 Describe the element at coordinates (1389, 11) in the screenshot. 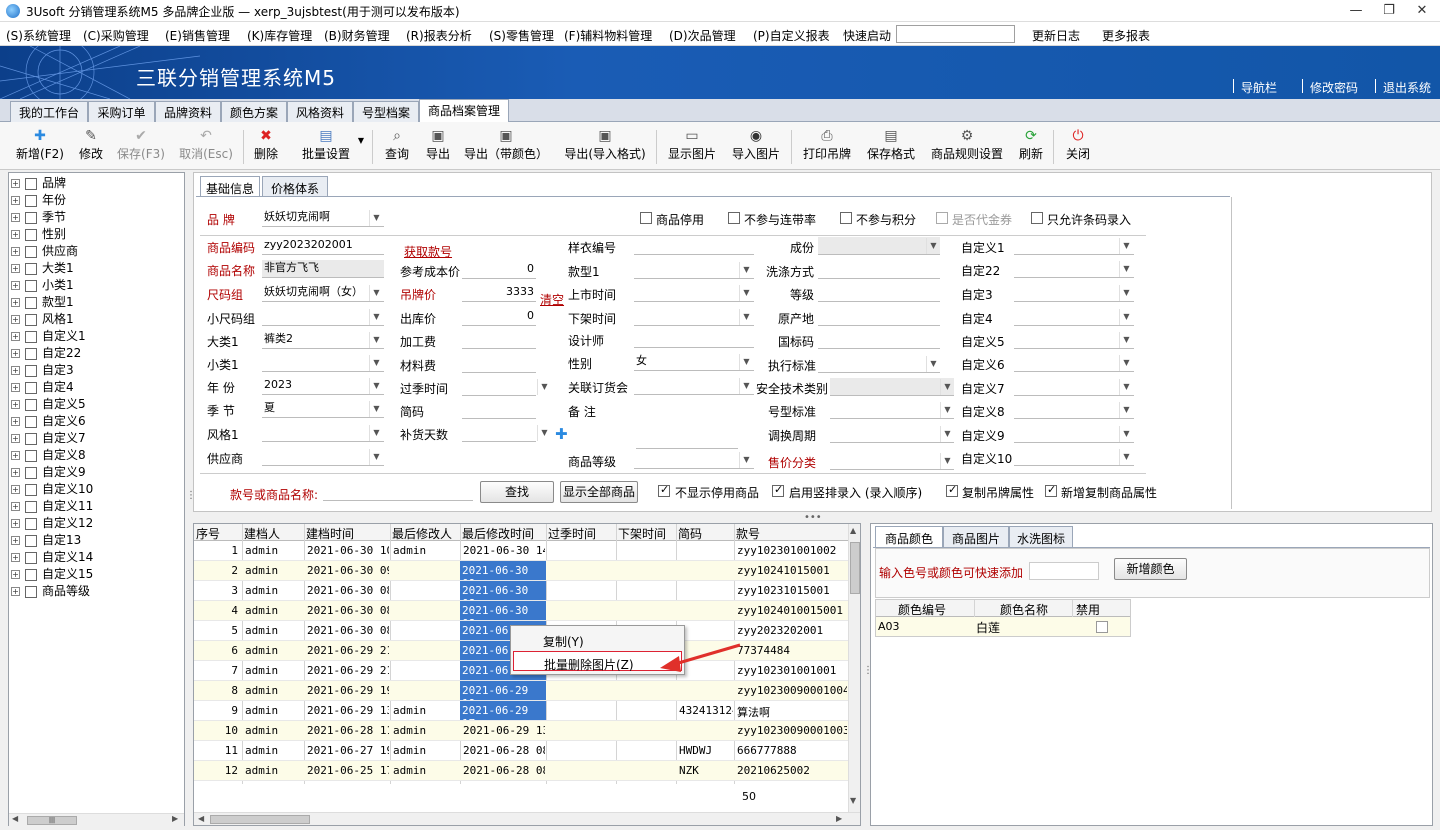

I see `maximize-button: ❐` at that location.